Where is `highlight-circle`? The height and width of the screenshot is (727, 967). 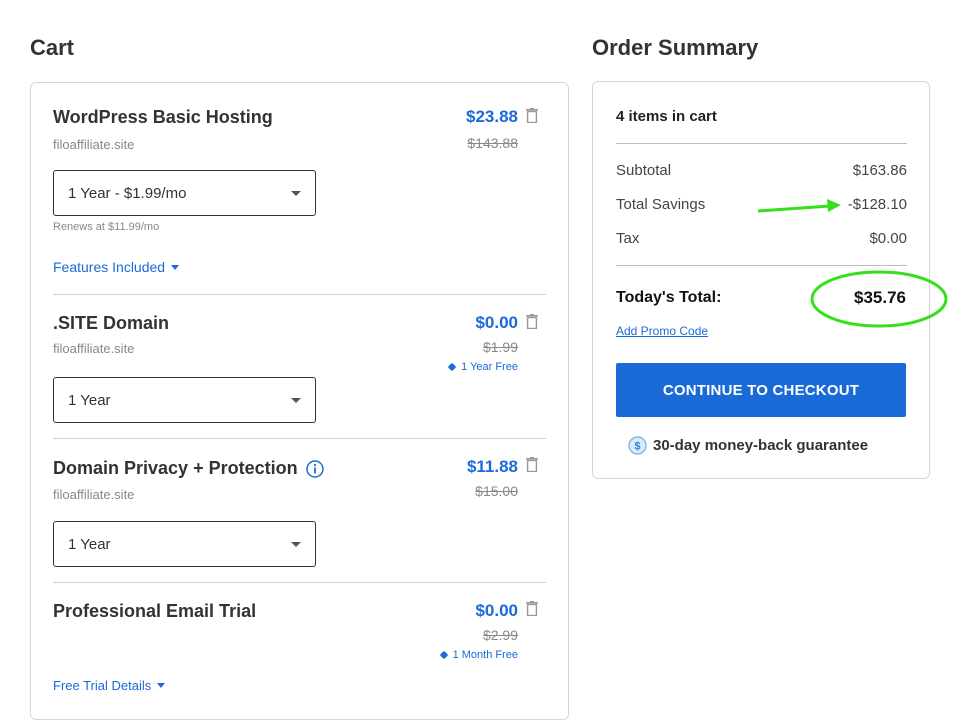
highlight-circle is located at coordinates (879, 299).